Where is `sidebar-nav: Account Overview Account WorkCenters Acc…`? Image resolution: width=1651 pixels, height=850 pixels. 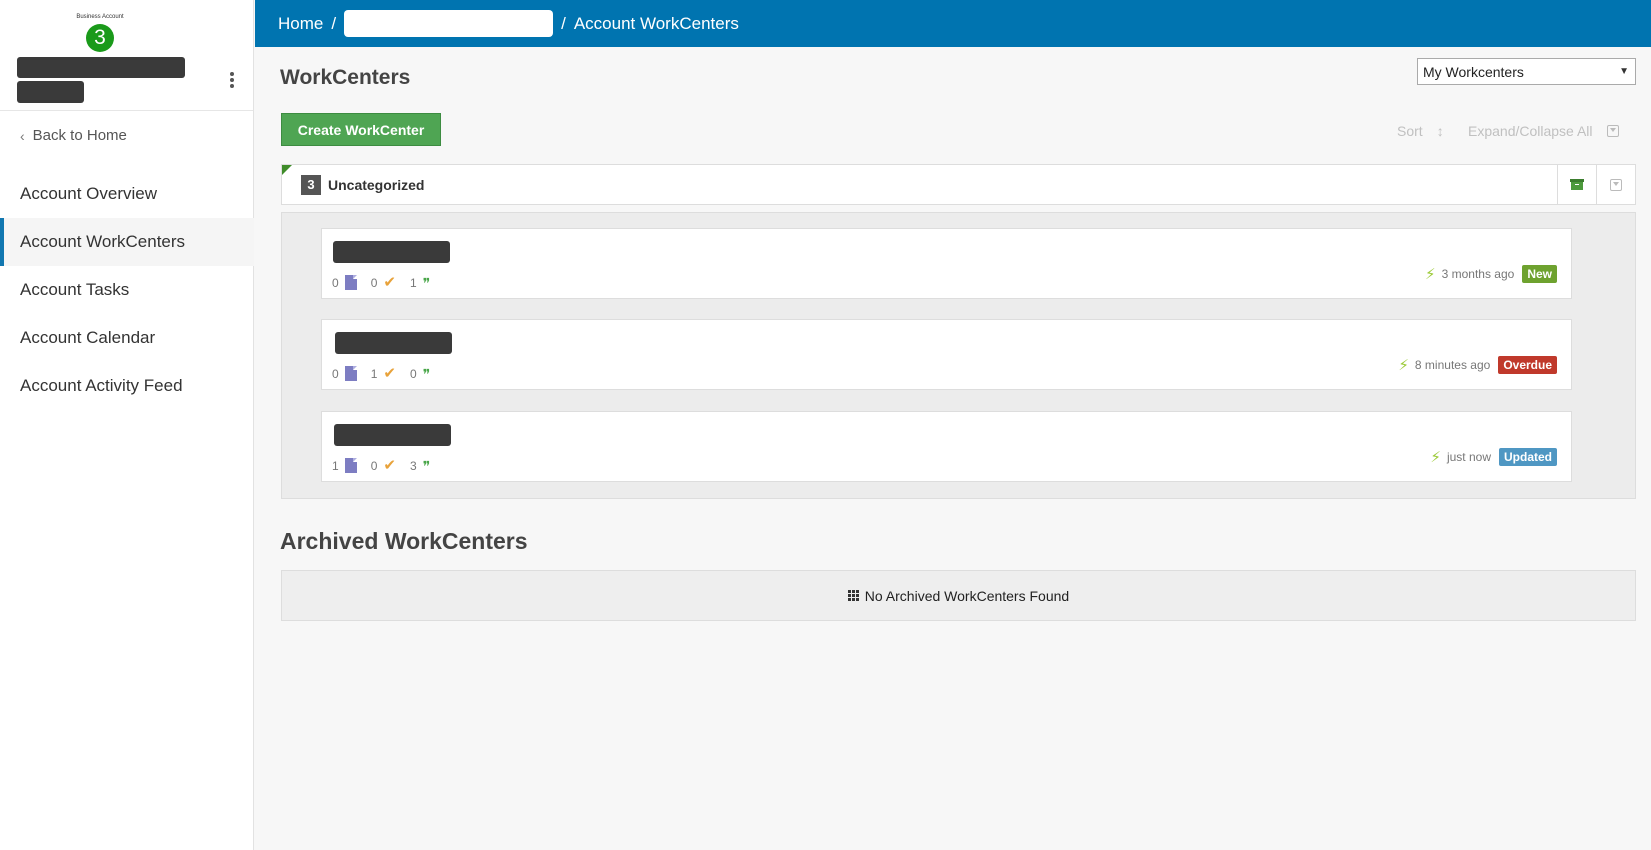 sidebar-nav: Account Overview Account WorkCenters Acc… is located at coordinates (127, 290).